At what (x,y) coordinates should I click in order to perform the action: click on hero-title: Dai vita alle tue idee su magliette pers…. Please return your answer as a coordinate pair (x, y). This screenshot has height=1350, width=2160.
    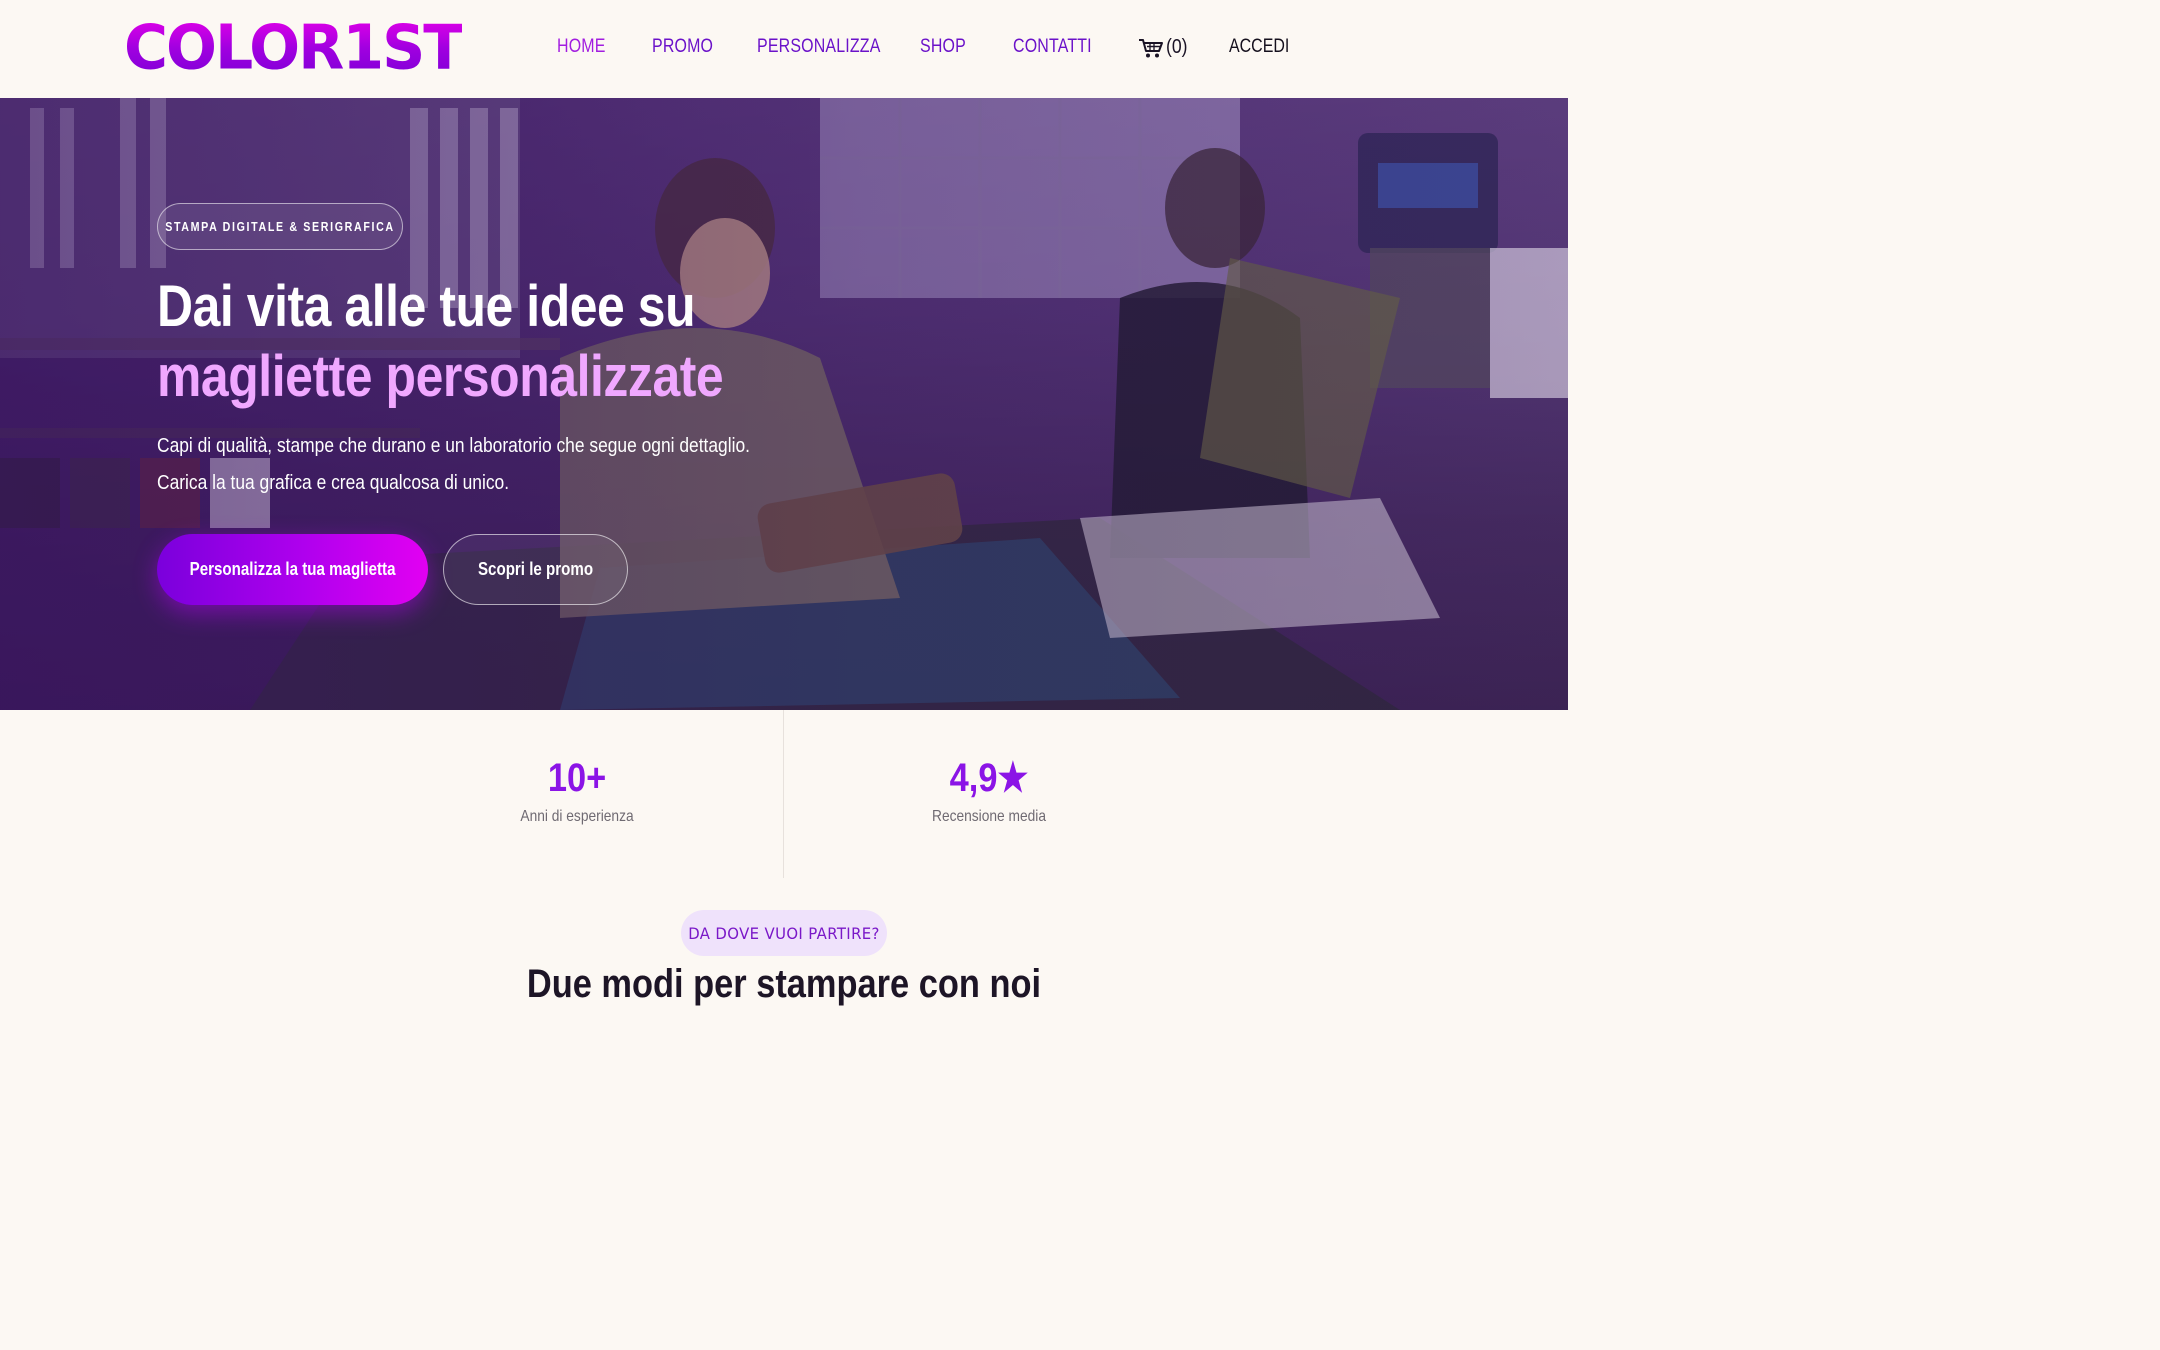
    Looking at the image, I should click on (484, 342).